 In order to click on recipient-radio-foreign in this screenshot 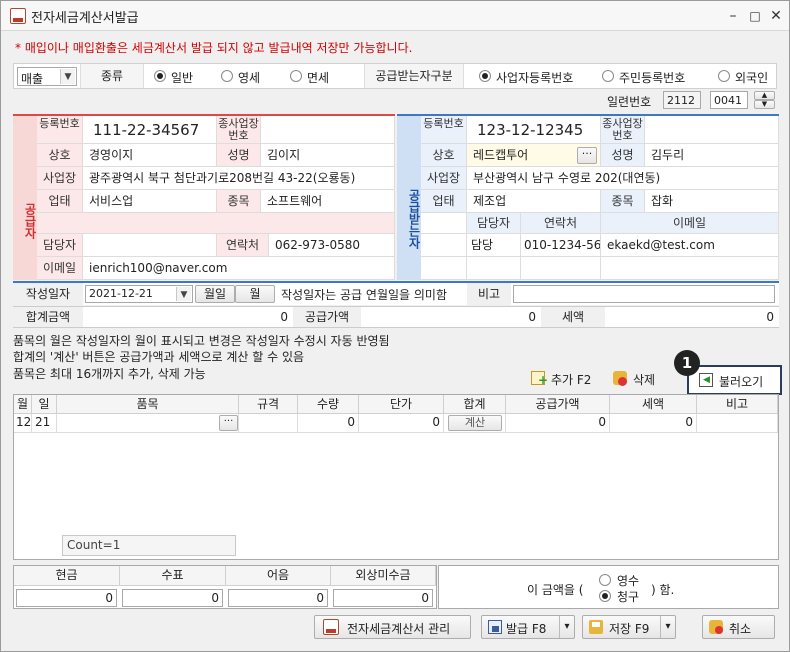, I will do `click(724, 76)`.